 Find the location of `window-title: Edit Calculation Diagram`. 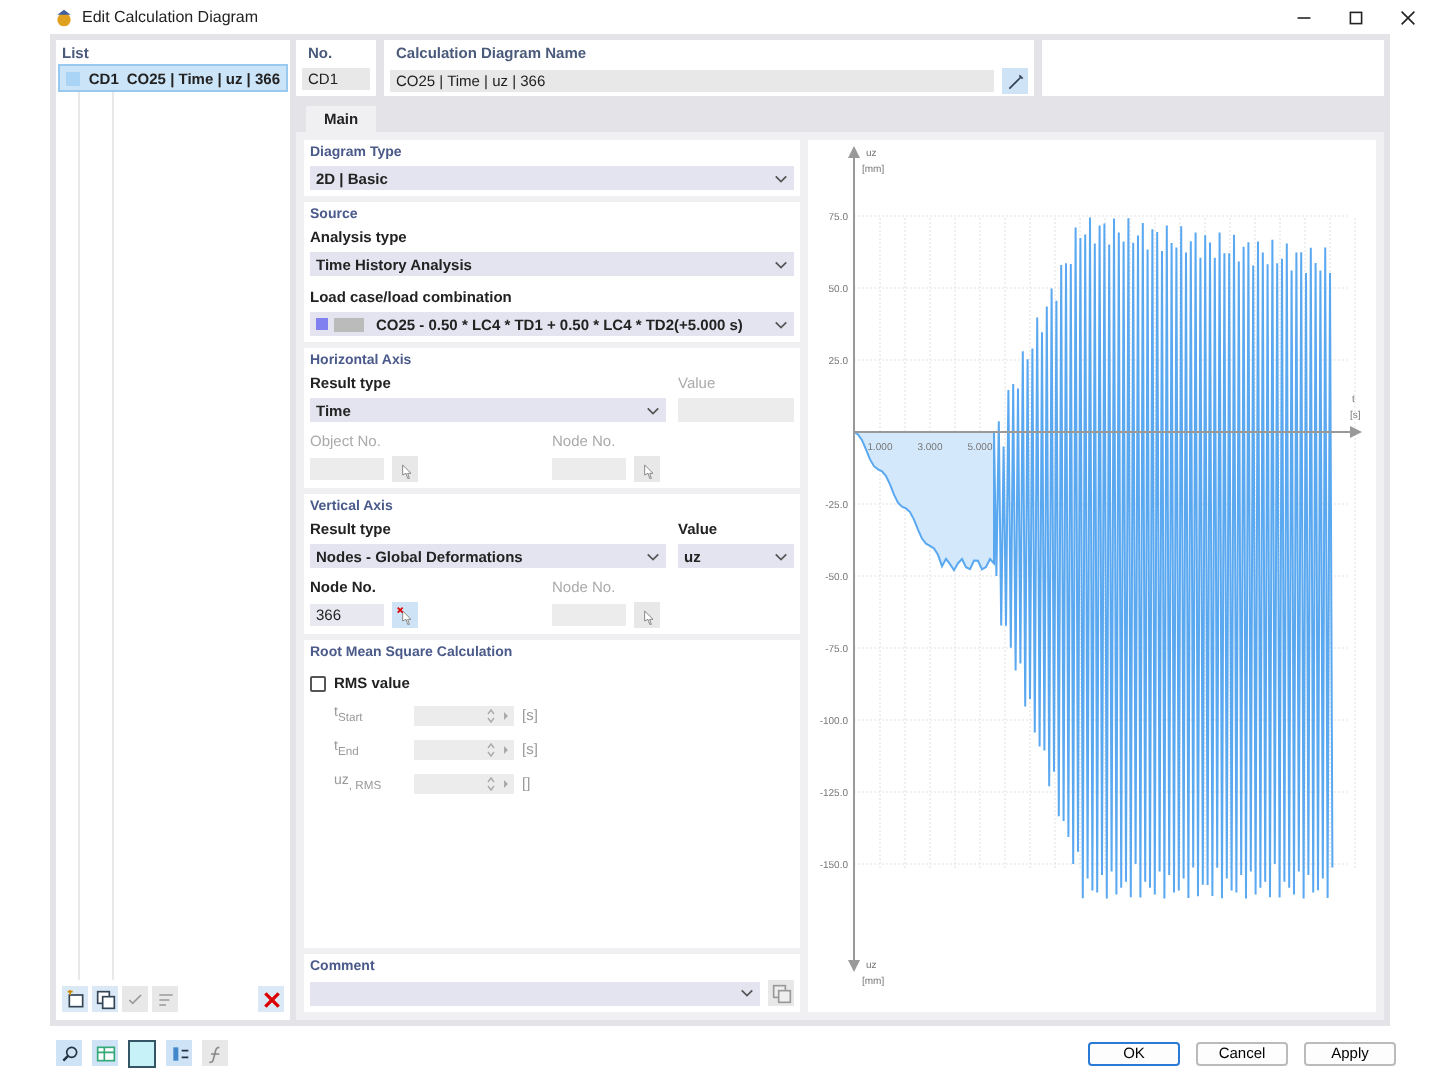

window-title: Edit Calculation Diagram is located at coordinates (170, 17).